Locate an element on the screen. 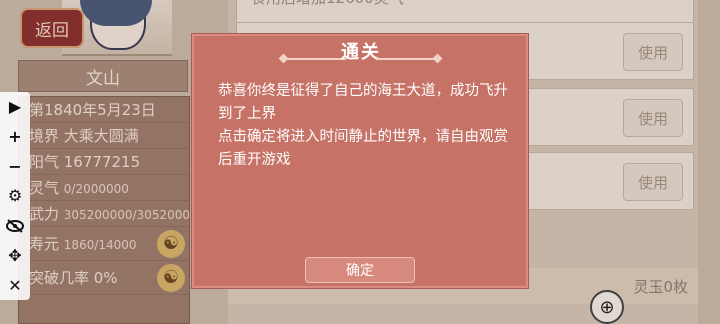  close-icon: ✕ is located at coordinates (15, 285).